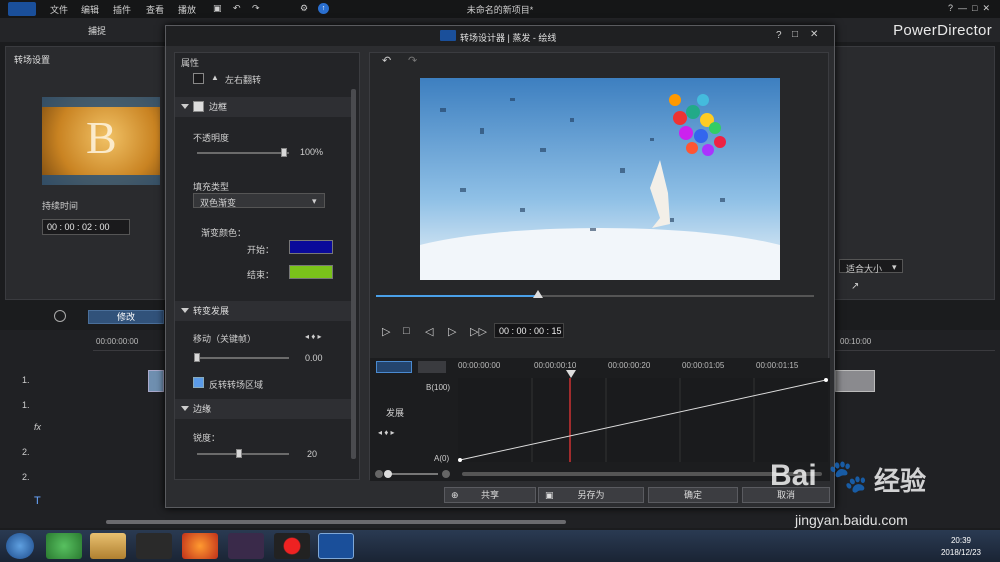  Describe the element at coordinates (379, 474) in the screenshot. I see `zoom-out-icon` at that location.